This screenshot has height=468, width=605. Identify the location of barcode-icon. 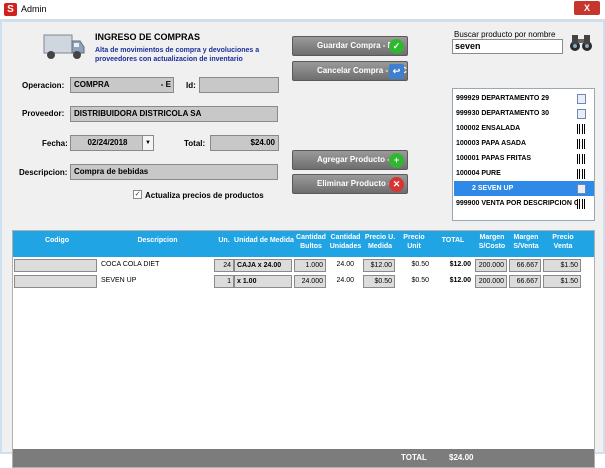
(581, 144).